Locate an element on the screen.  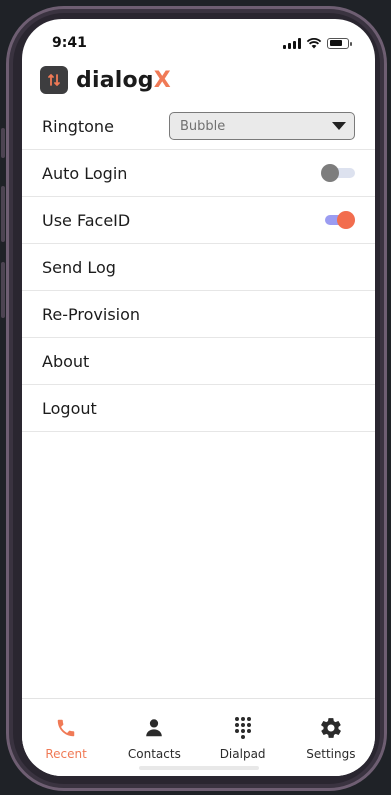
battery-icon is located at coordinates (339, 43).